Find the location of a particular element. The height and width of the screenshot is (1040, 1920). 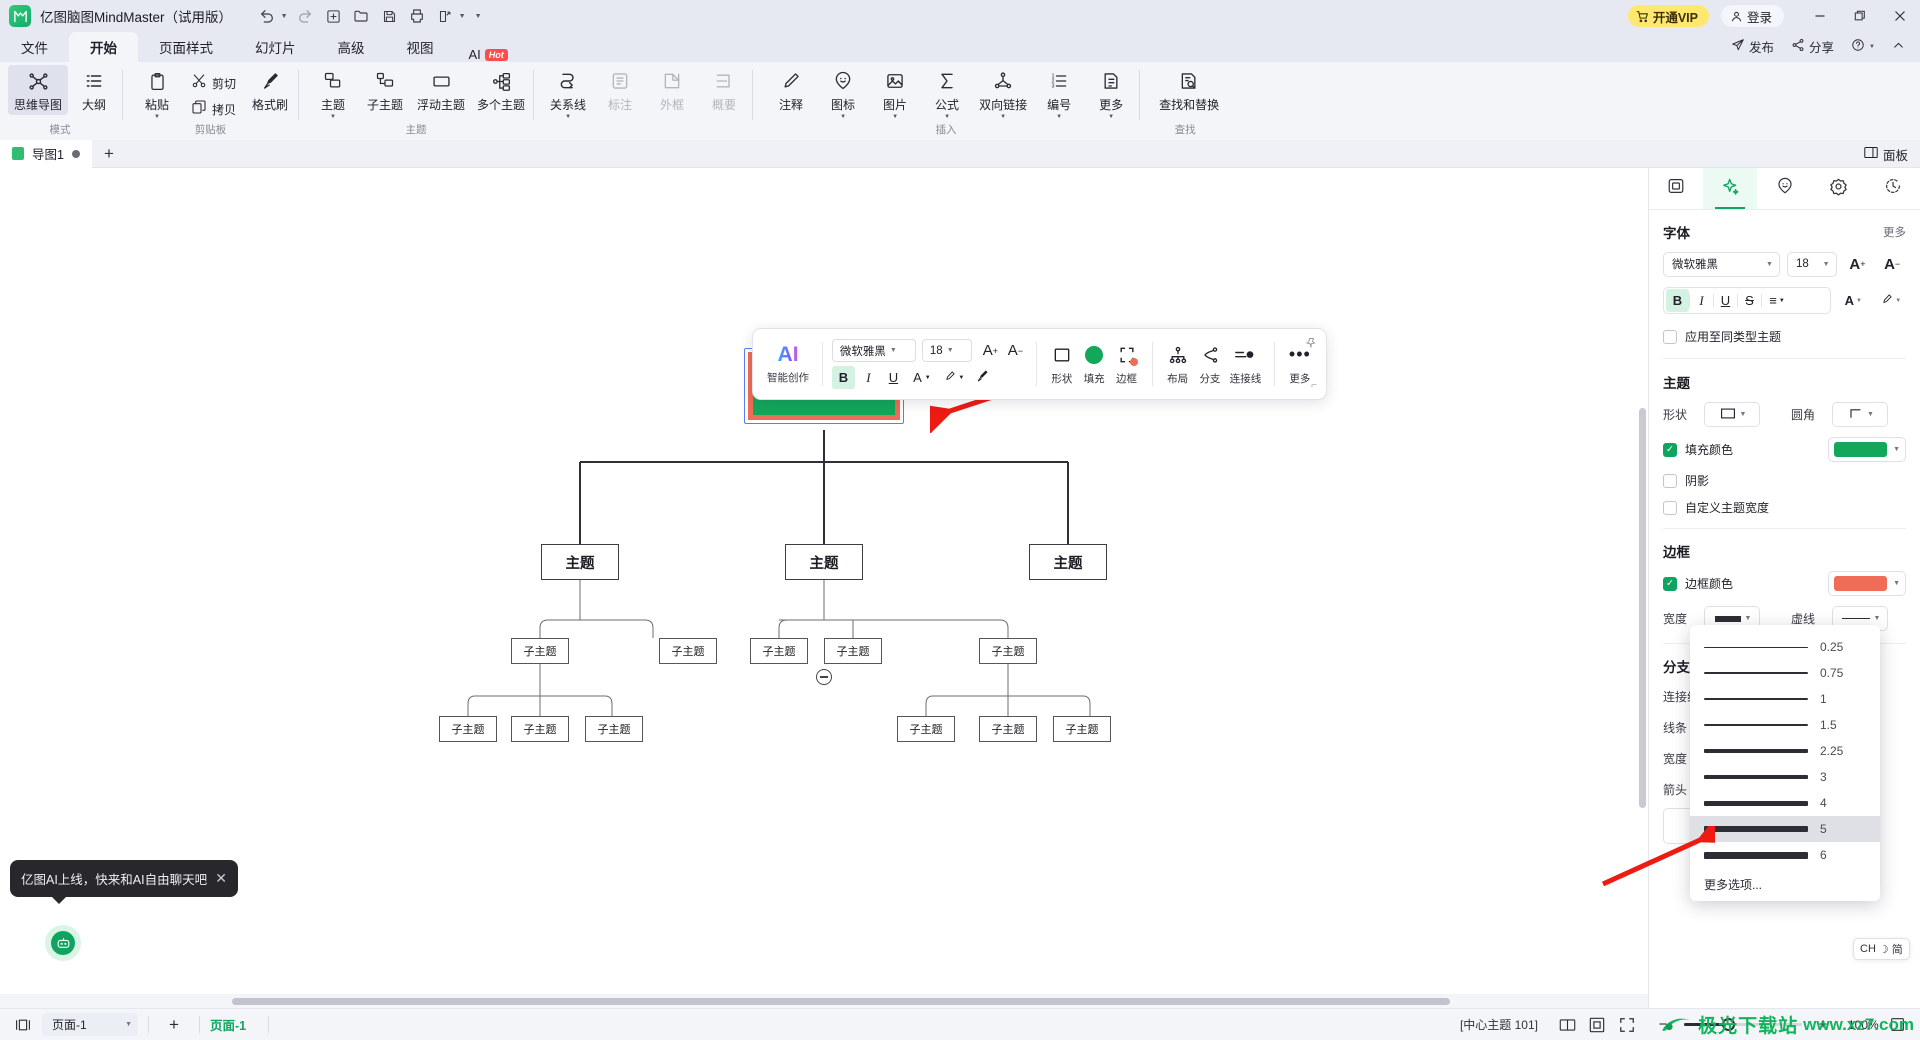

ime-indicator: CH ☽ 简 is located at coordinates (1881, 949).